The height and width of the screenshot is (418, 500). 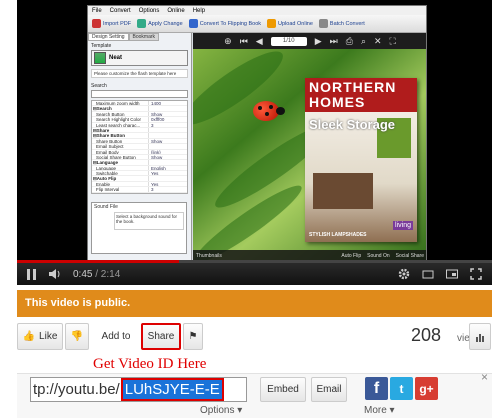 I want to click on apply-change-button: Apply Change, so click(x=160, y=23).